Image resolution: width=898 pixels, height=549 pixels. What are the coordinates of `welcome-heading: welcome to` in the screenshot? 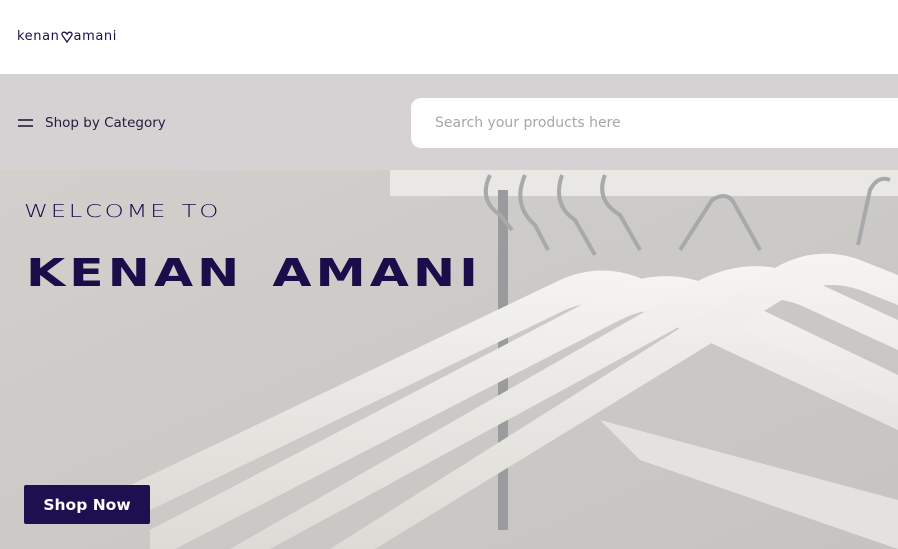 It's located at (123, 208).